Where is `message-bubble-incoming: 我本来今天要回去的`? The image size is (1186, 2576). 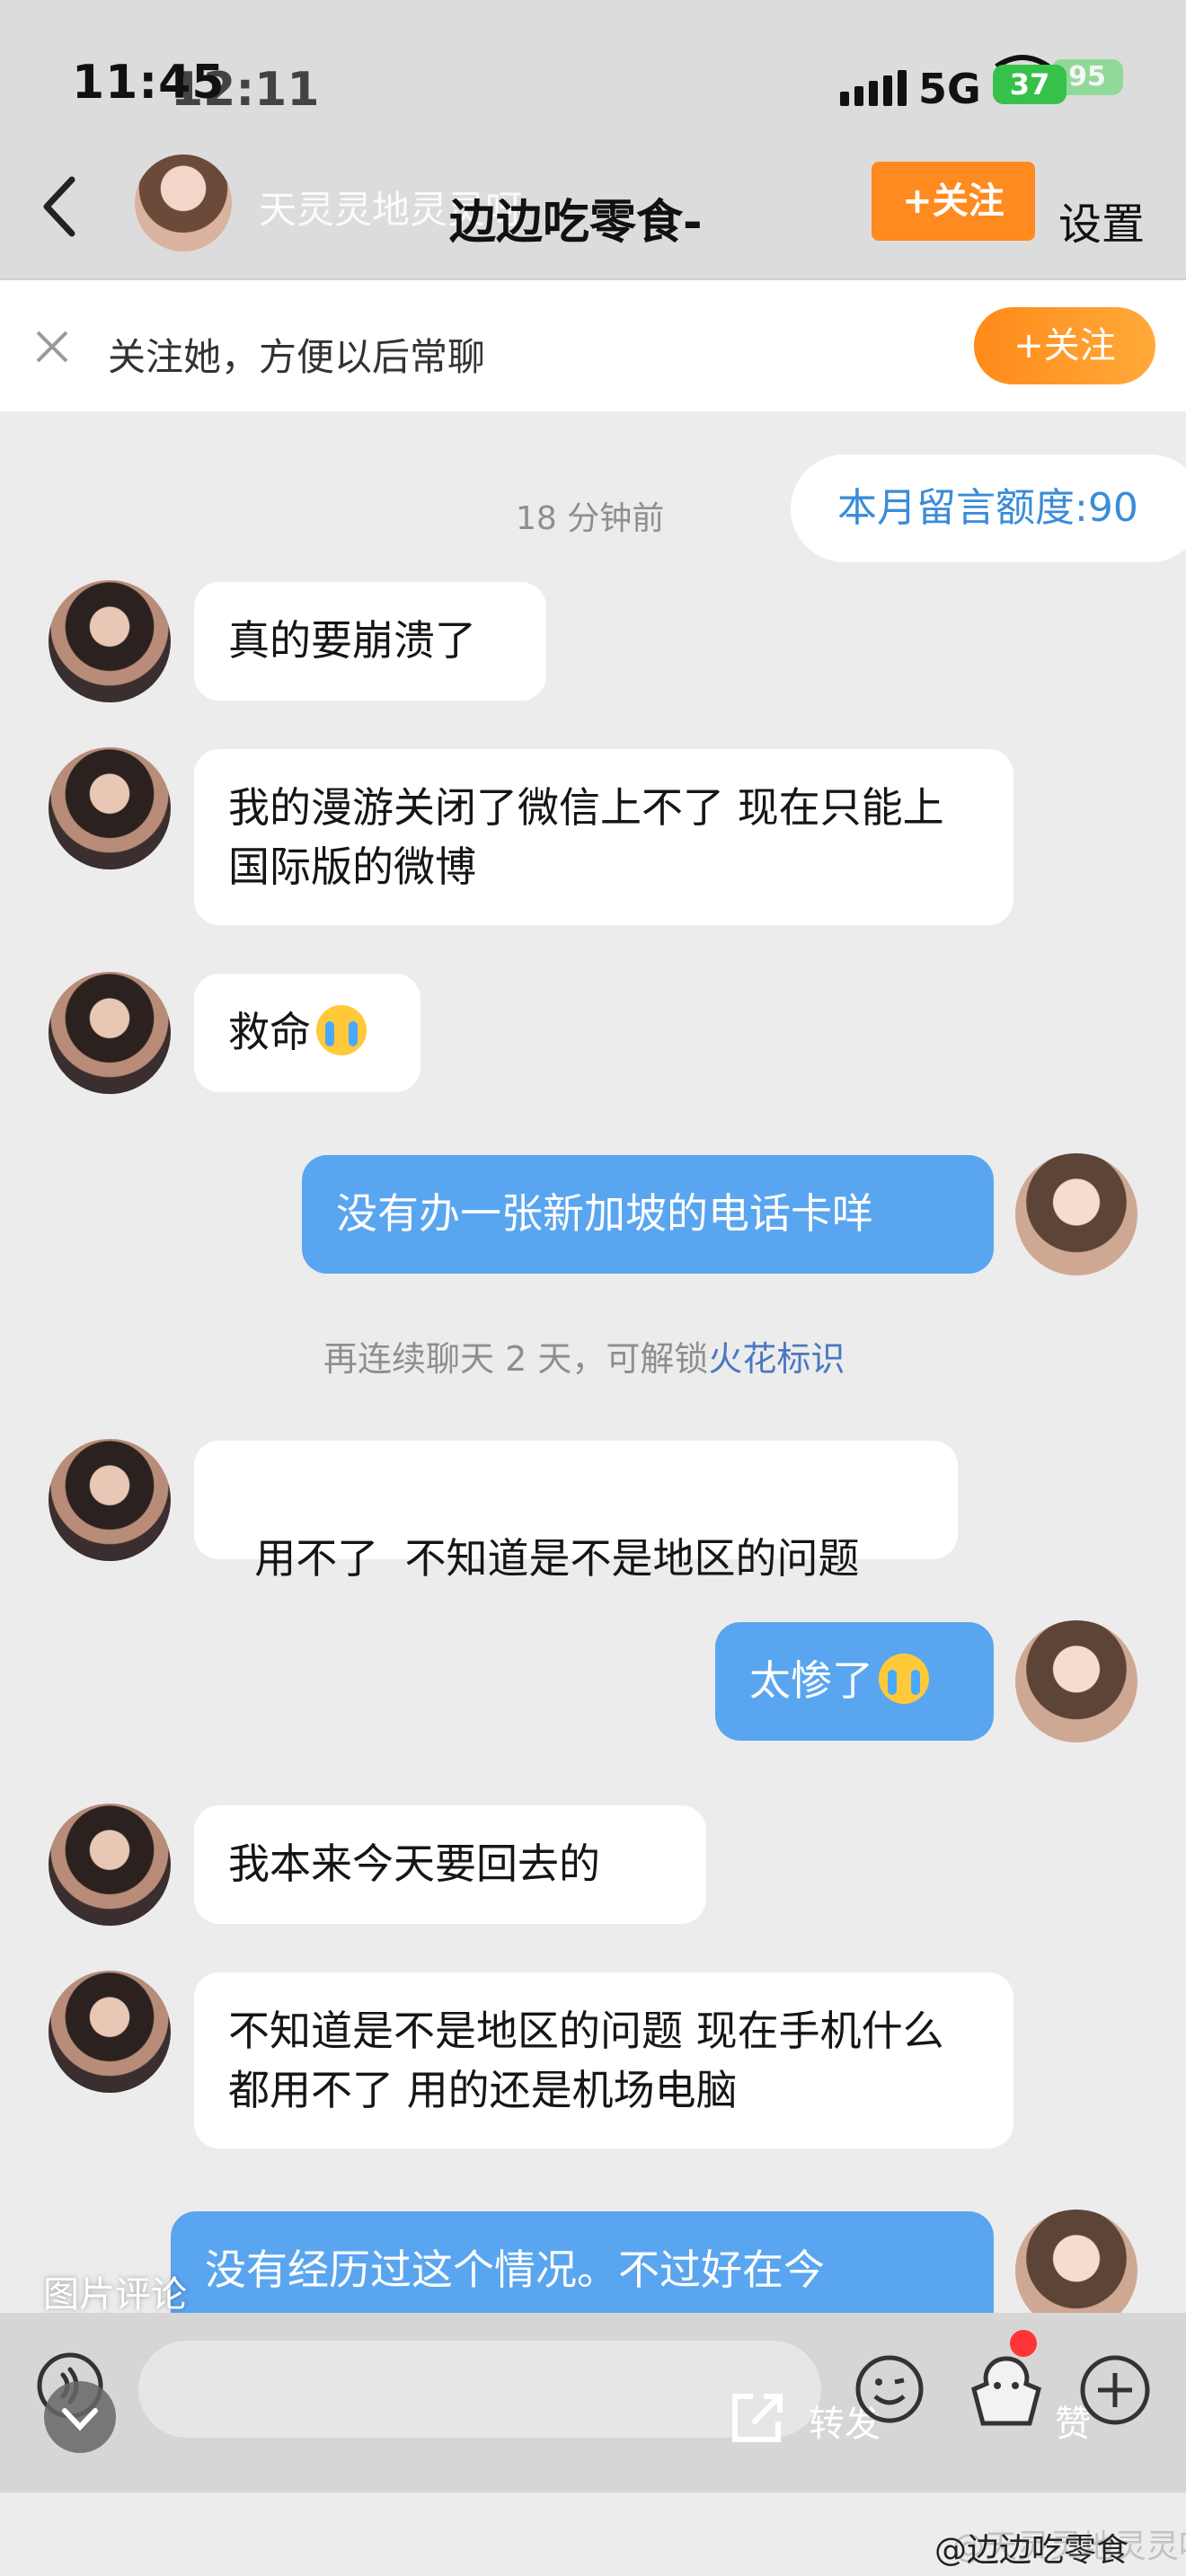 message-bubble-incoming: 我本来今天要回去的 is located at coordinates (450, 1864).